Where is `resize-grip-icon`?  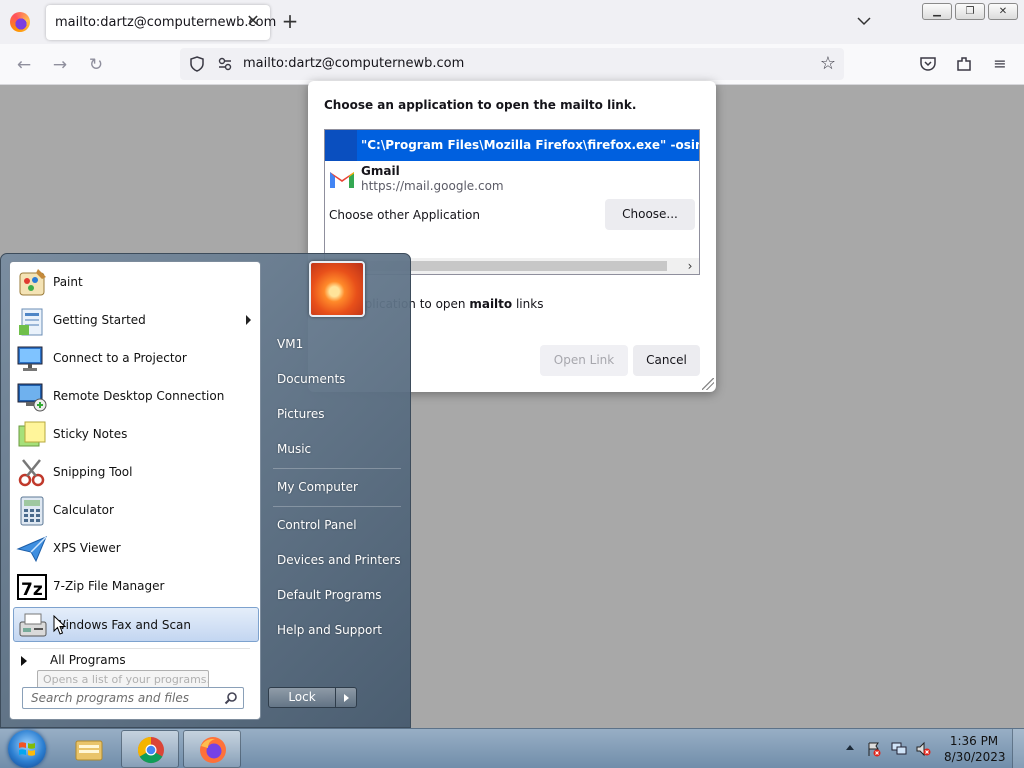 resize-grip-icon is located at coordinates (708, 384).